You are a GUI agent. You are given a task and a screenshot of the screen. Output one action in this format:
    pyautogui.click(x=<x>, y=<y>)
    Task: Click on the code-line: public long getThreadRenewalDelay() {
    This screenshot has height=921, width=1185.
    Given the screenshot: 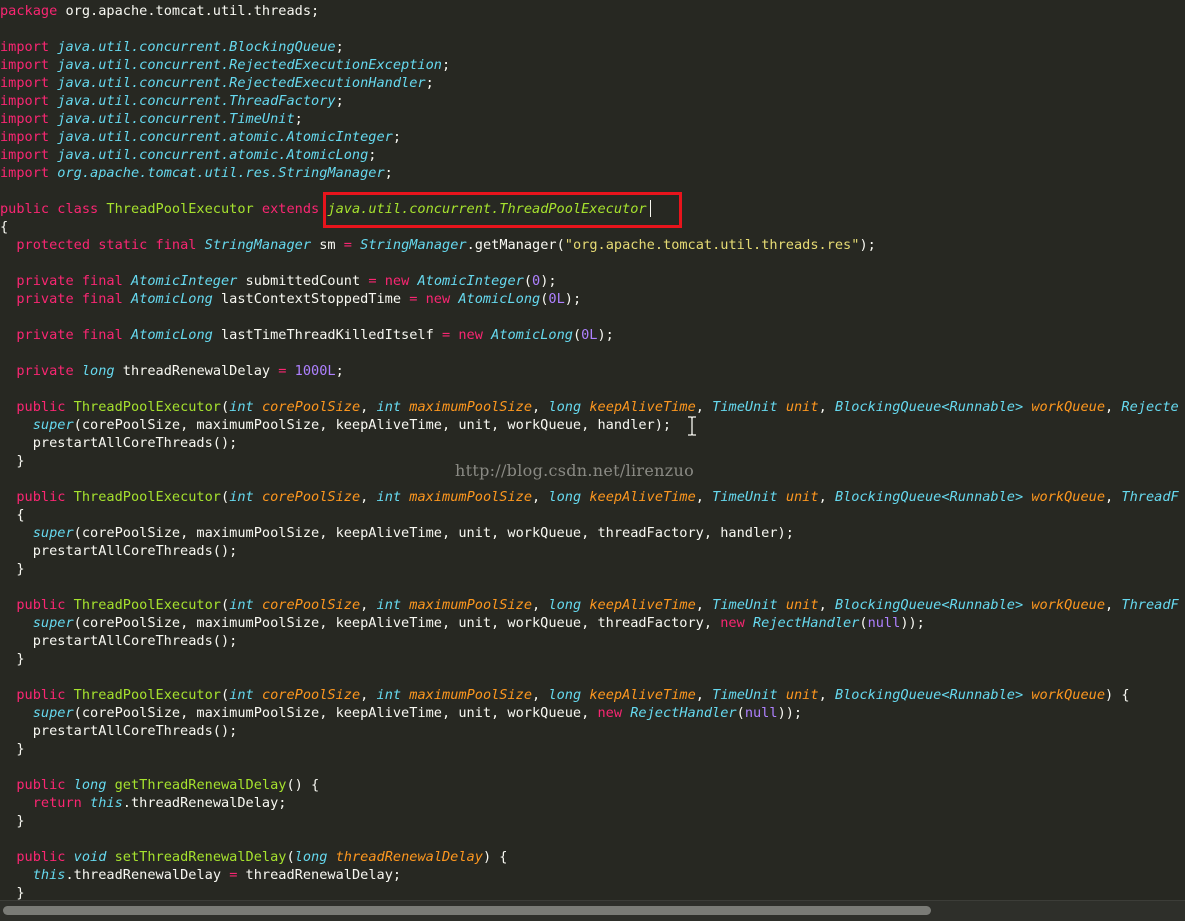 What is the action you would take?
    pyautogui.click(x=159, y=785)
    